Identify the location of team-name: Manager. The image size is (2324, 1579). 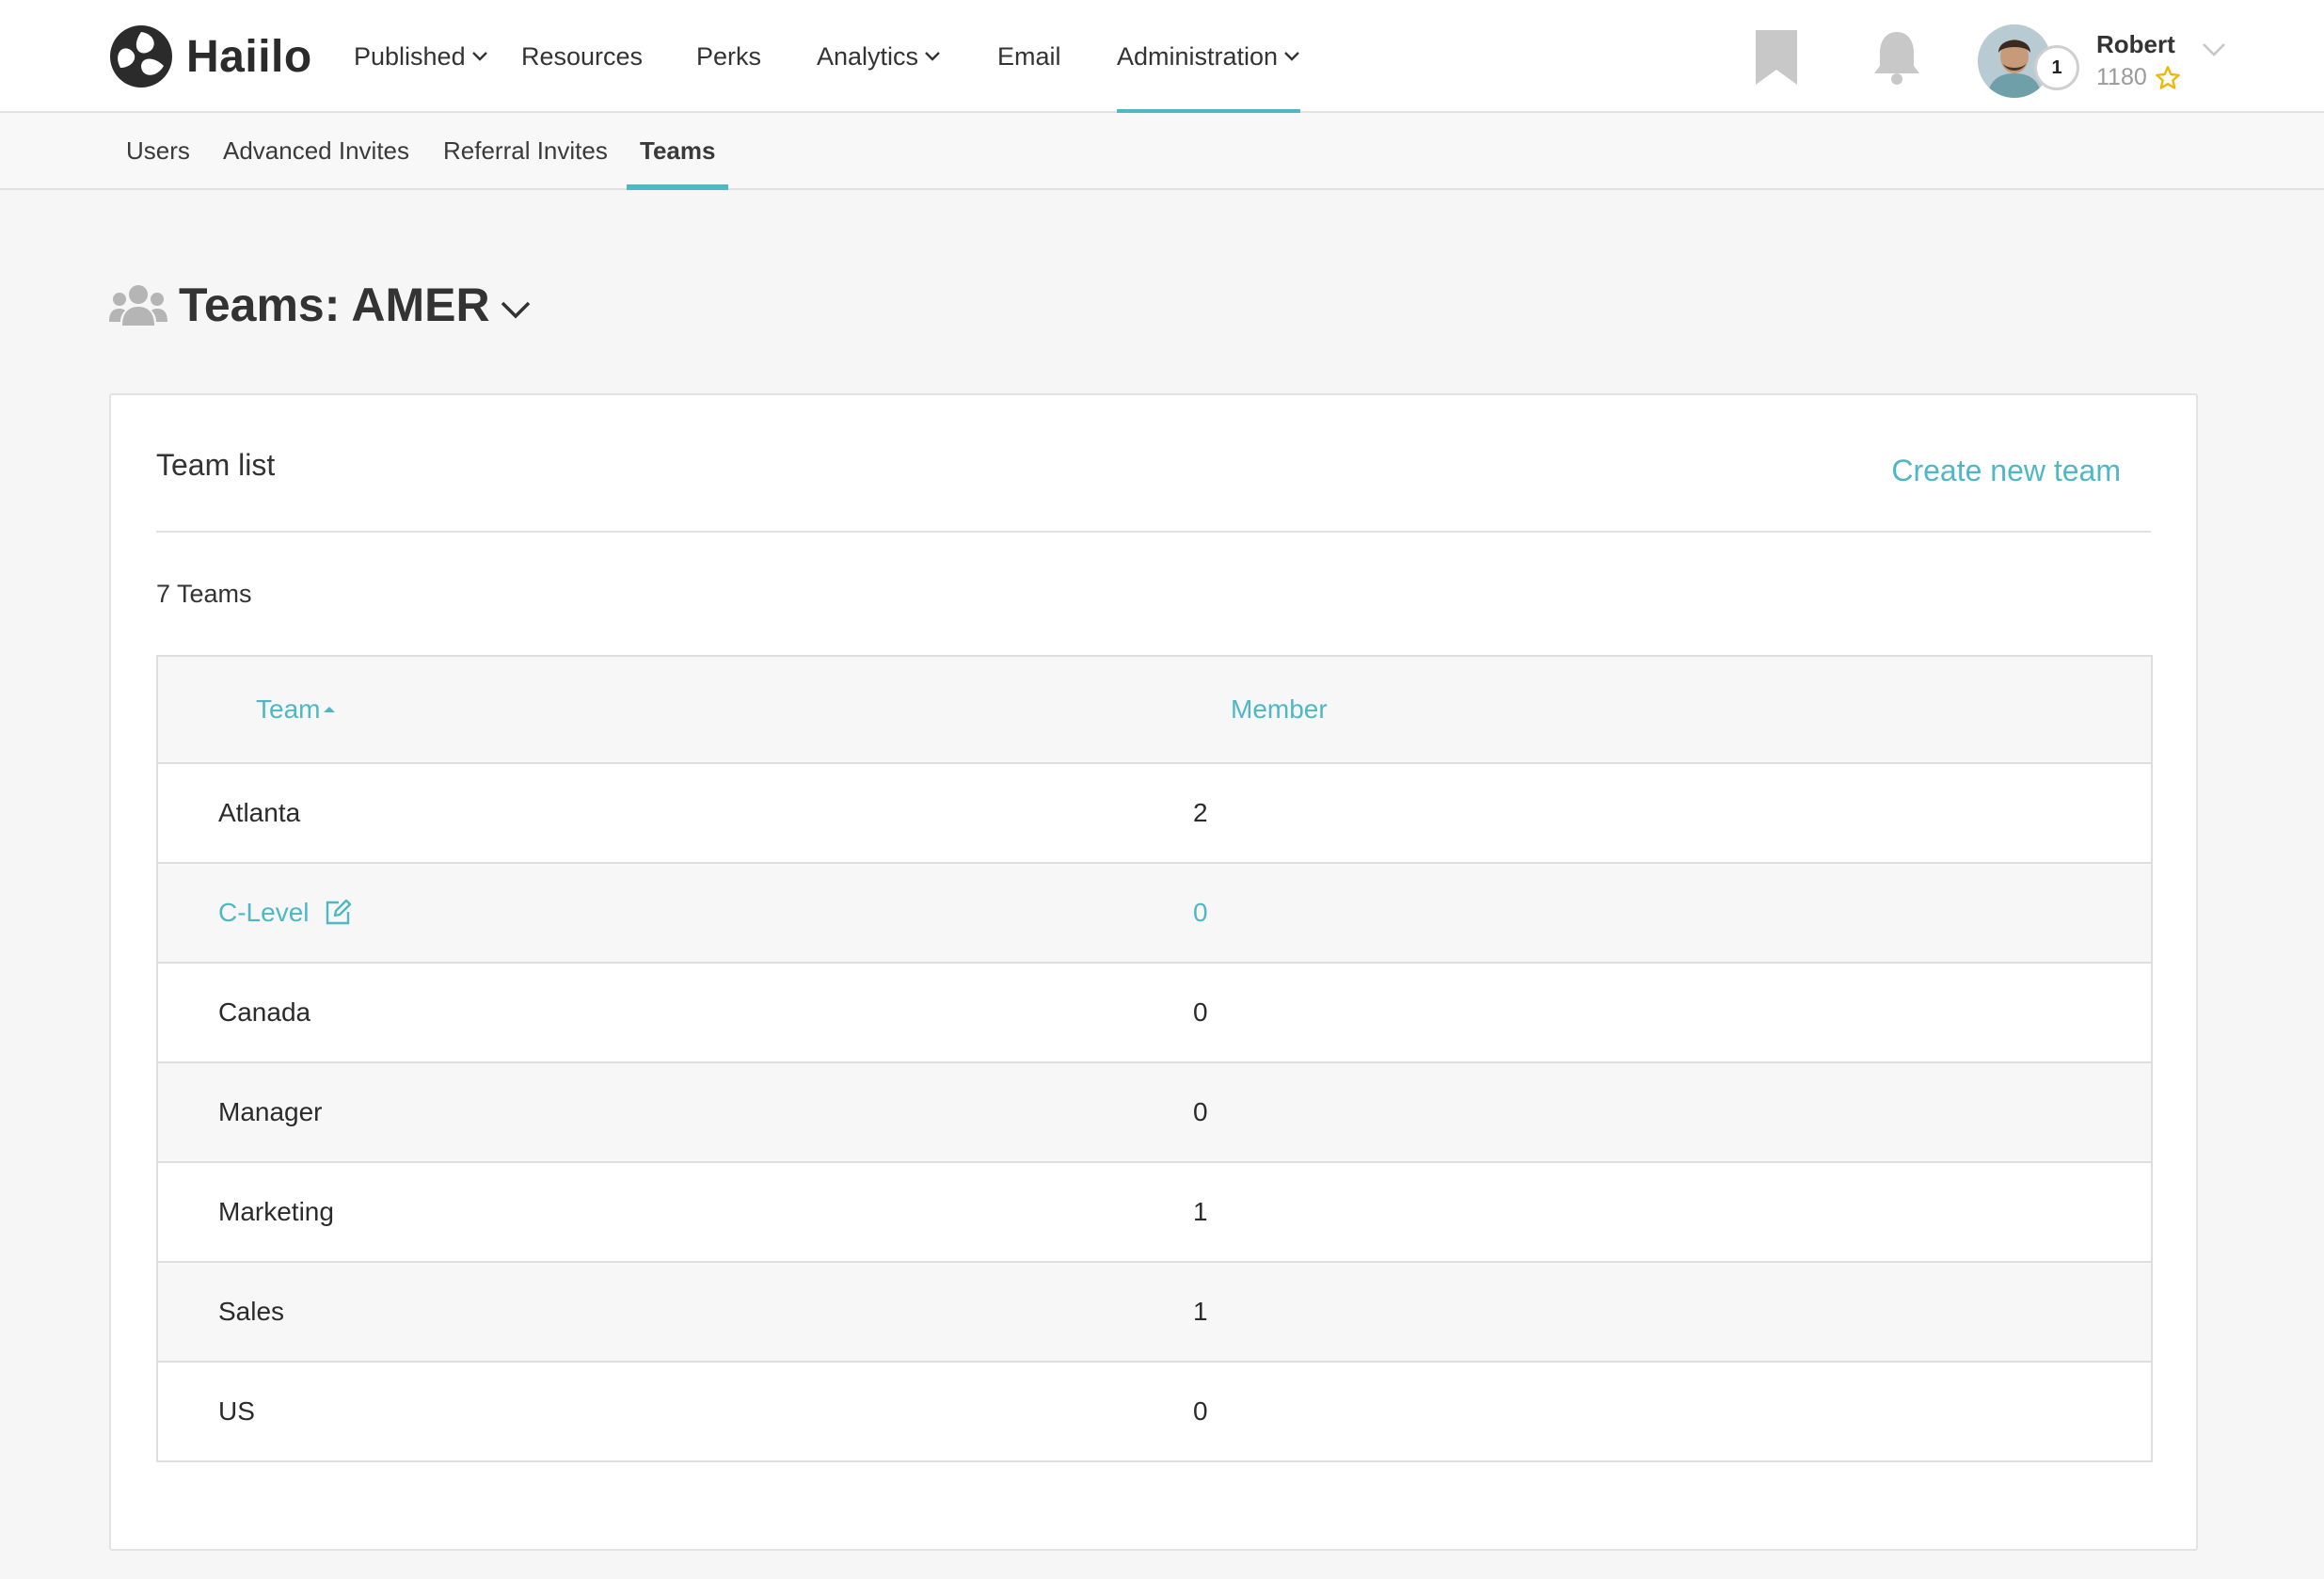
(270, 1112).